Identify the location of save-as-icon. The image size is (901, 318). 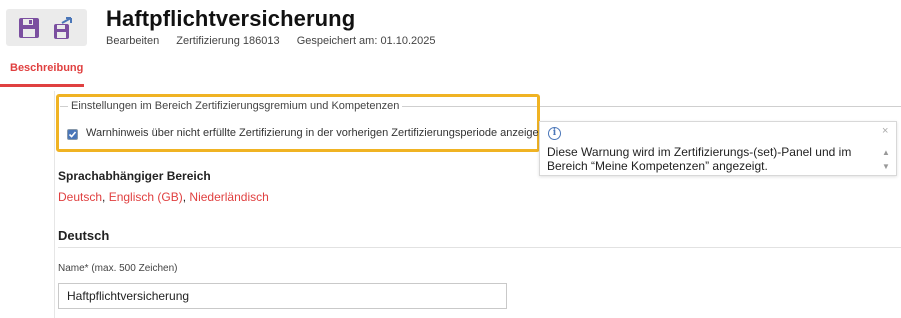
(64, 28).